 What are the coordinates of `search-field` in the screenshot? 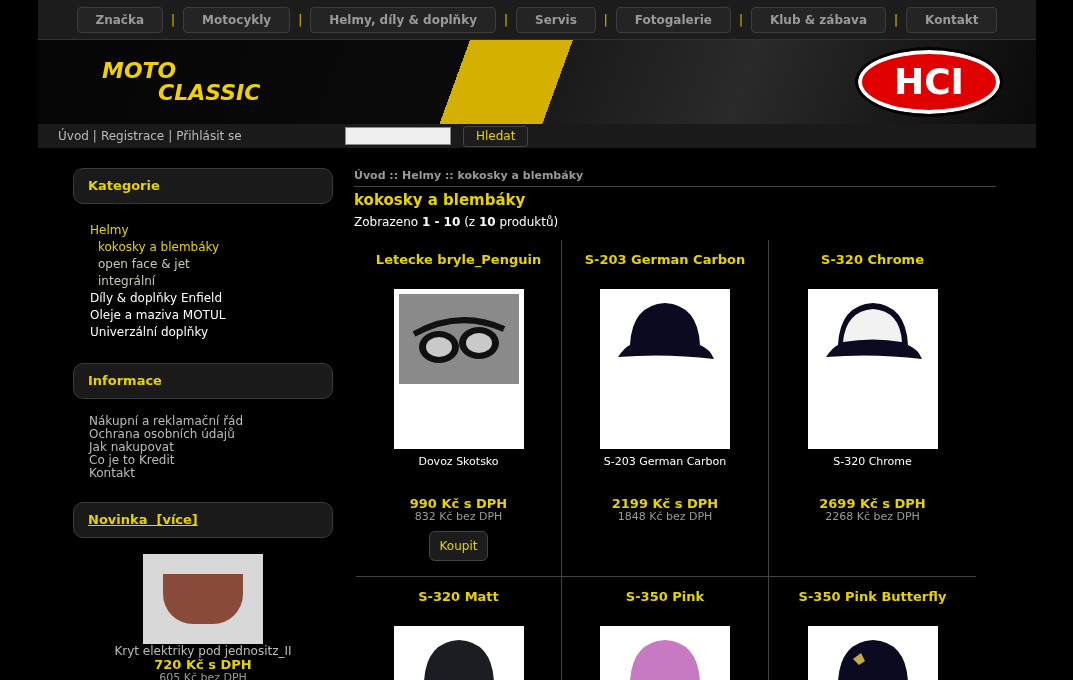 It's located at (398, 136).